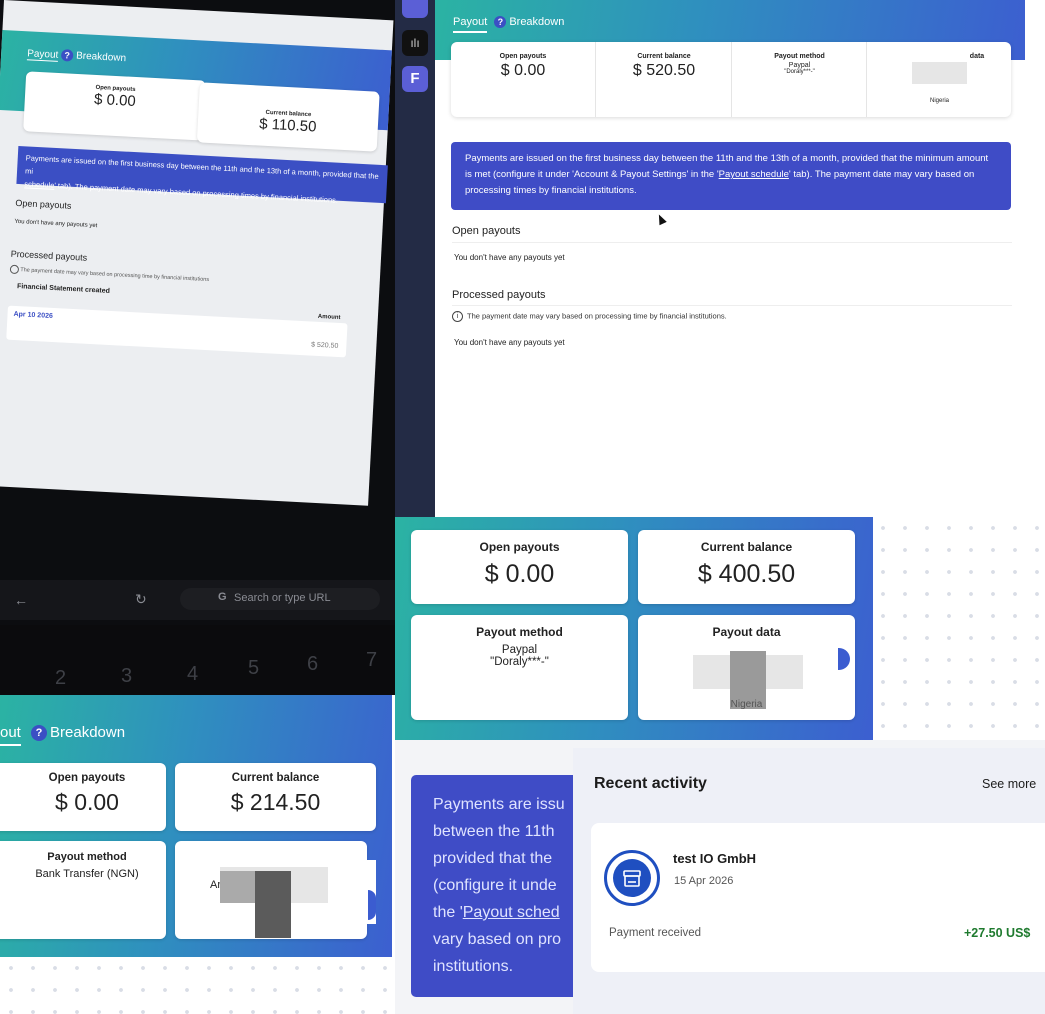 The height and width of the screenshot is (1014, 1045). What do you see at coordinates (511, 912) in the screenshot?
I see `payout-schedule-link: Payout sched` at bounding box center [511, 912].